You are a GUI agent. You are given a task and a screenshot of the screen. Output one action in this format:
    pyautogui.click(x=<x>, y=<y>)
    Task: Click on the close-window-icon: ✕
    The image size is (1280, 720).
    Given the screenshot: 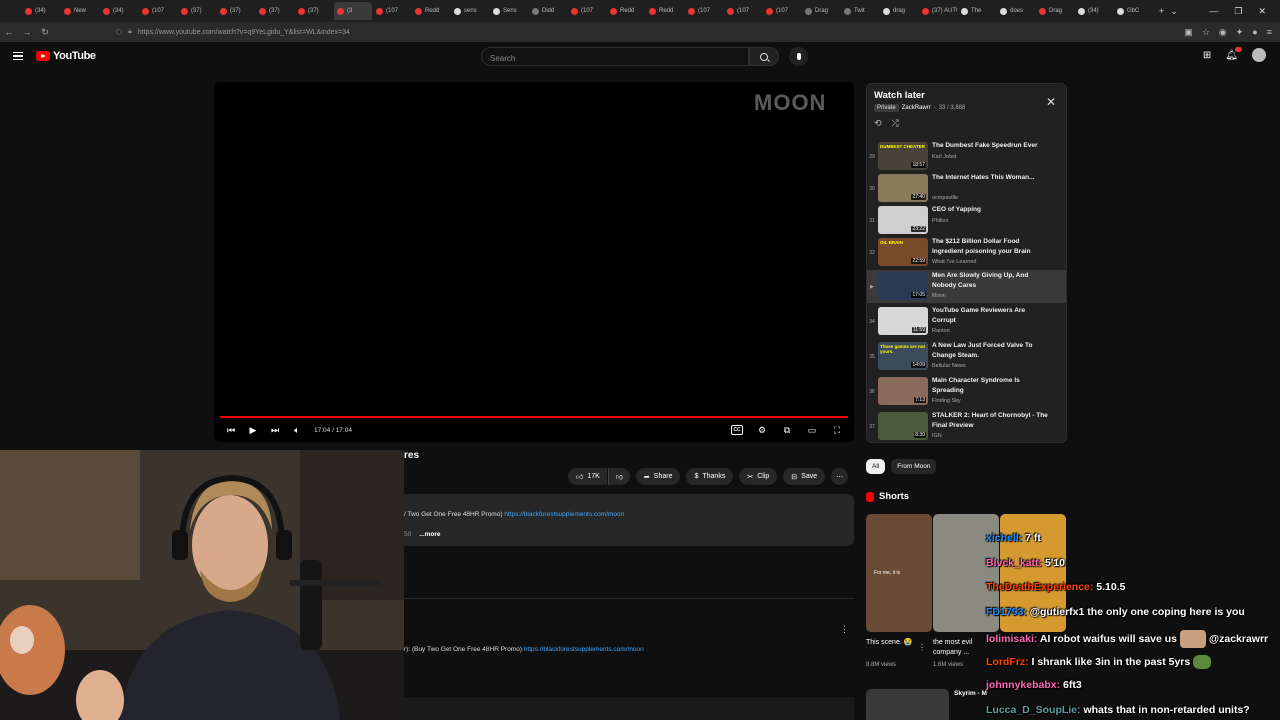 What is the action you would take?
    pyautogui.click(x=1262, y=11)
    